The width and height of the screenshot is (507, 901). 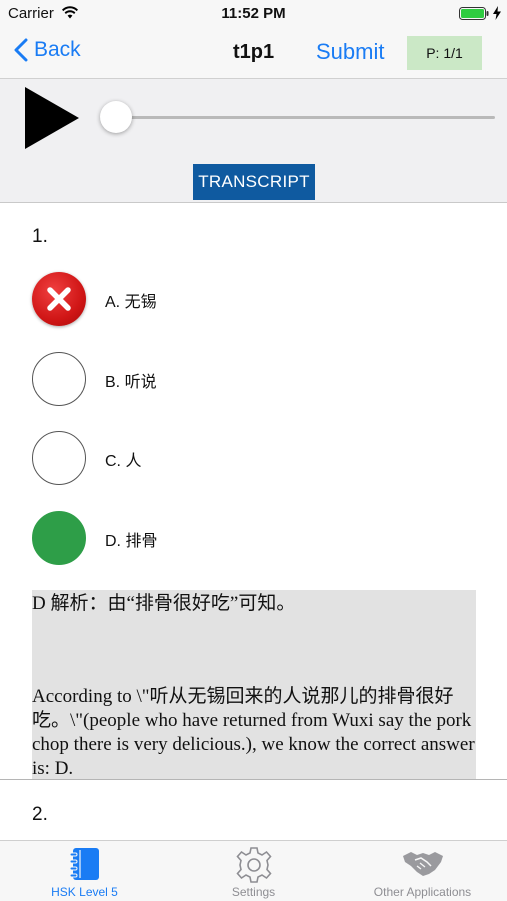 I want to click on charging-bolt-icon, so click(x=497, y=15).